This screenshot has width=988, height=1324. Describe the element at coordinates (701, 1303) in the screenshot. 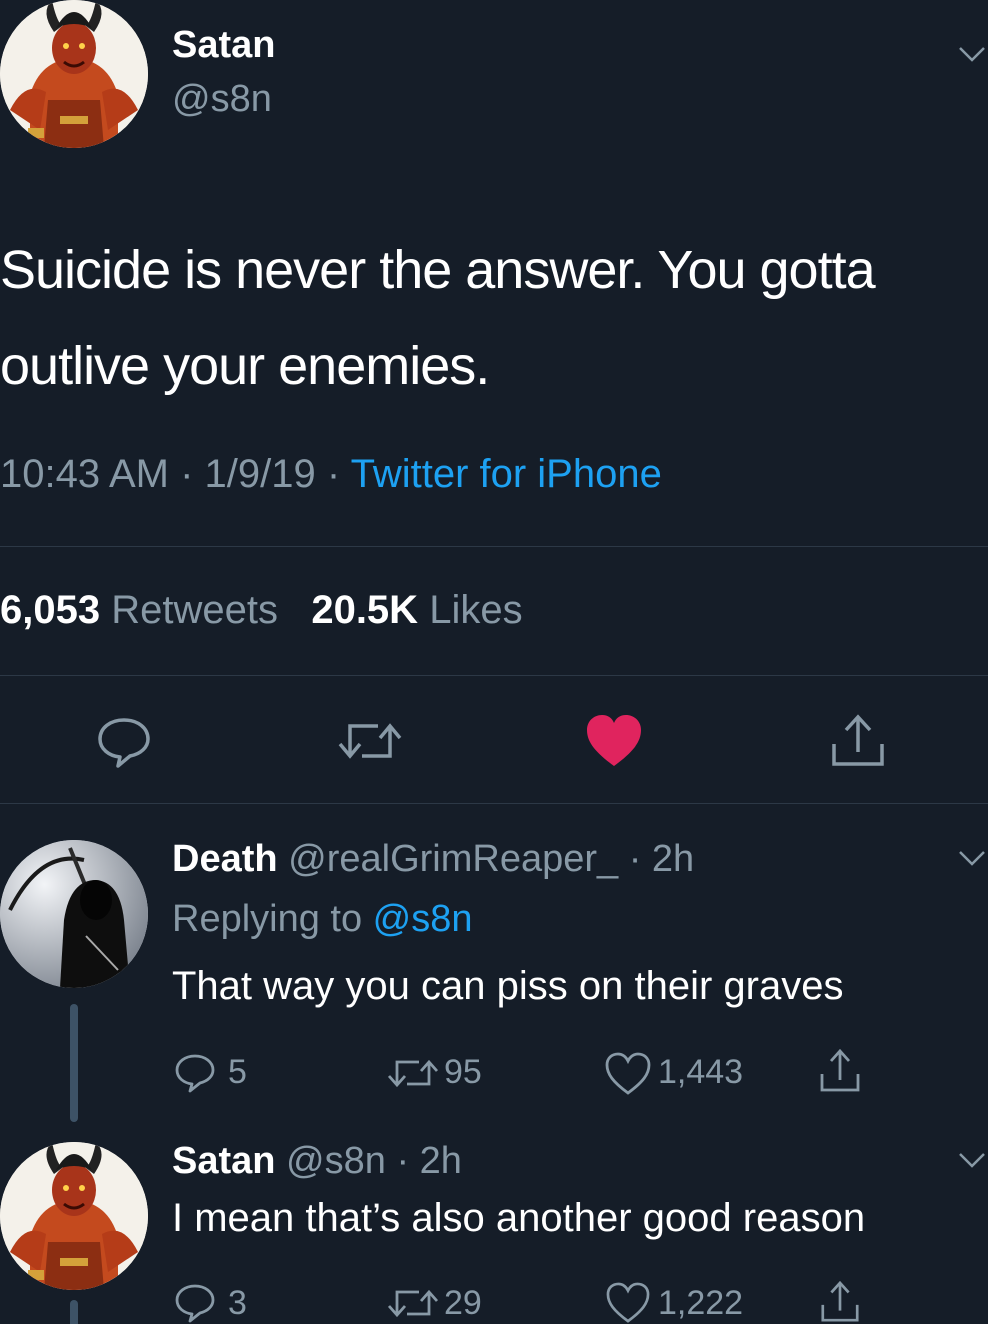

I see `like-count: 1,222` at that location.